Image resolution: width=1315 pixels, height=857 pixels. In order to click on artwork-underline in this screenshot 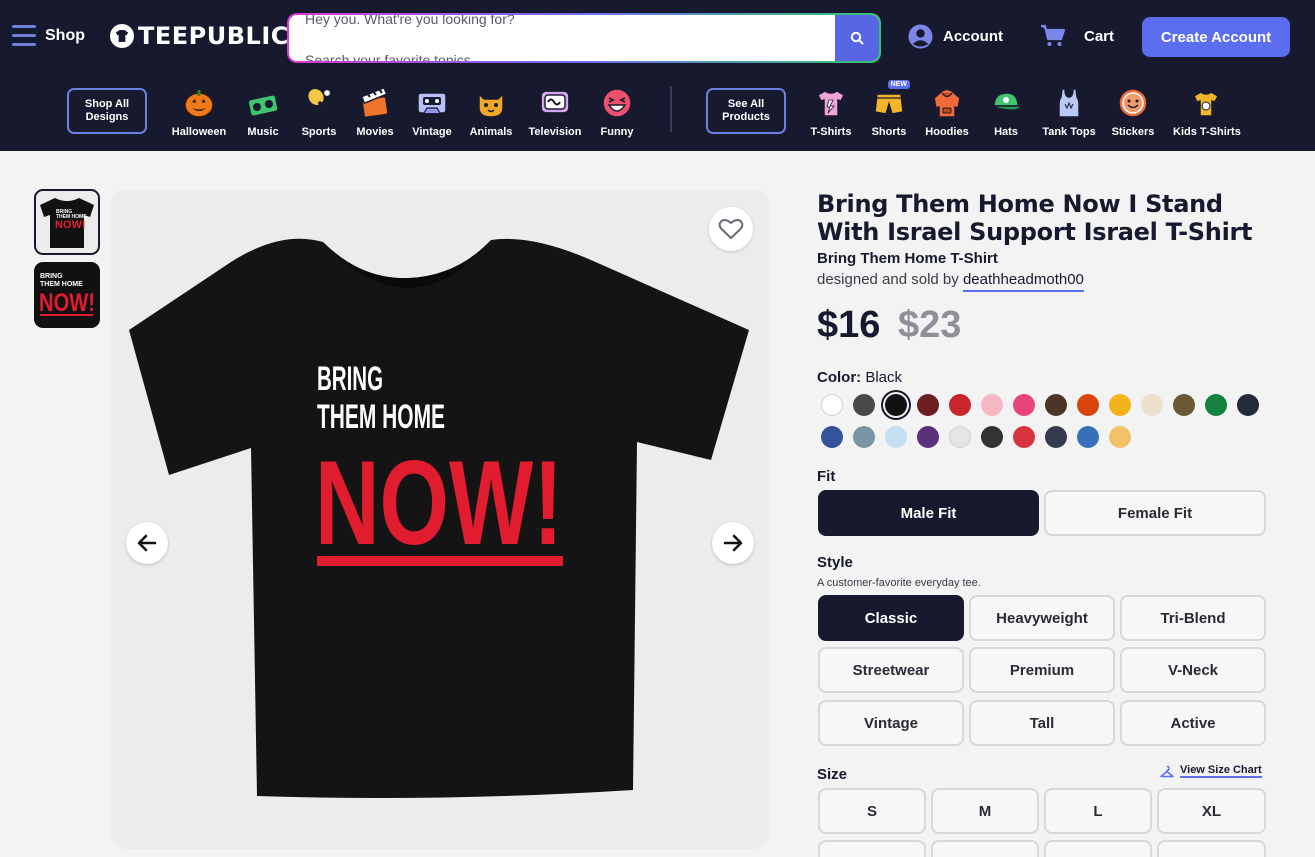, I will do `click(440, 561)`.